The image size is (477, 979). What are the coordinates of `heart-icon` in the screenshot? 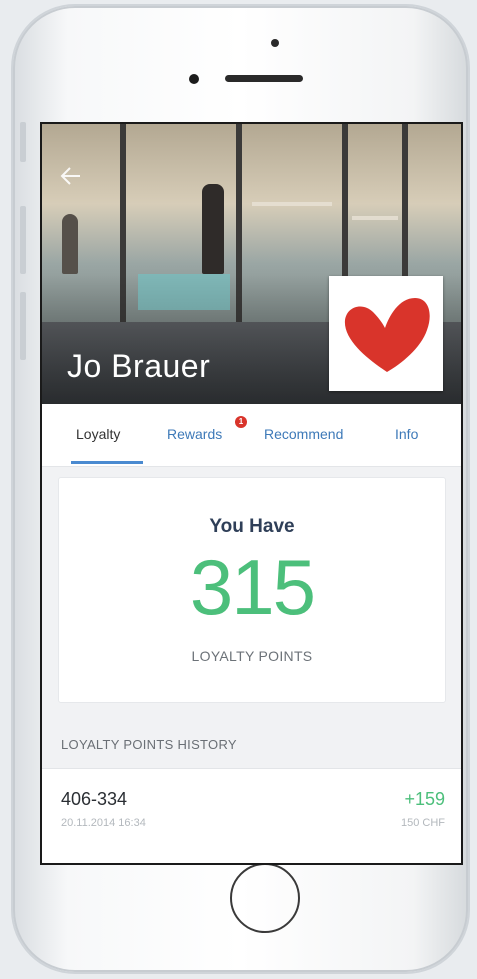 It's located at (387, 335).